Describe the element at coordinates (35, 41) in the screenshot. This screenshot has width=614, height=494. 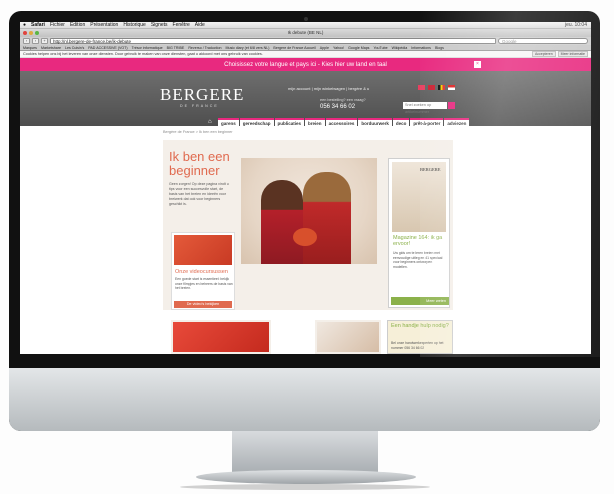
I see `forward-button: ›` at that location.